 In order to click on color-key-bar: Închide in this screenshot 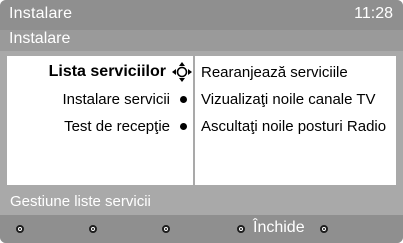, I will do `click(201, 229)`.